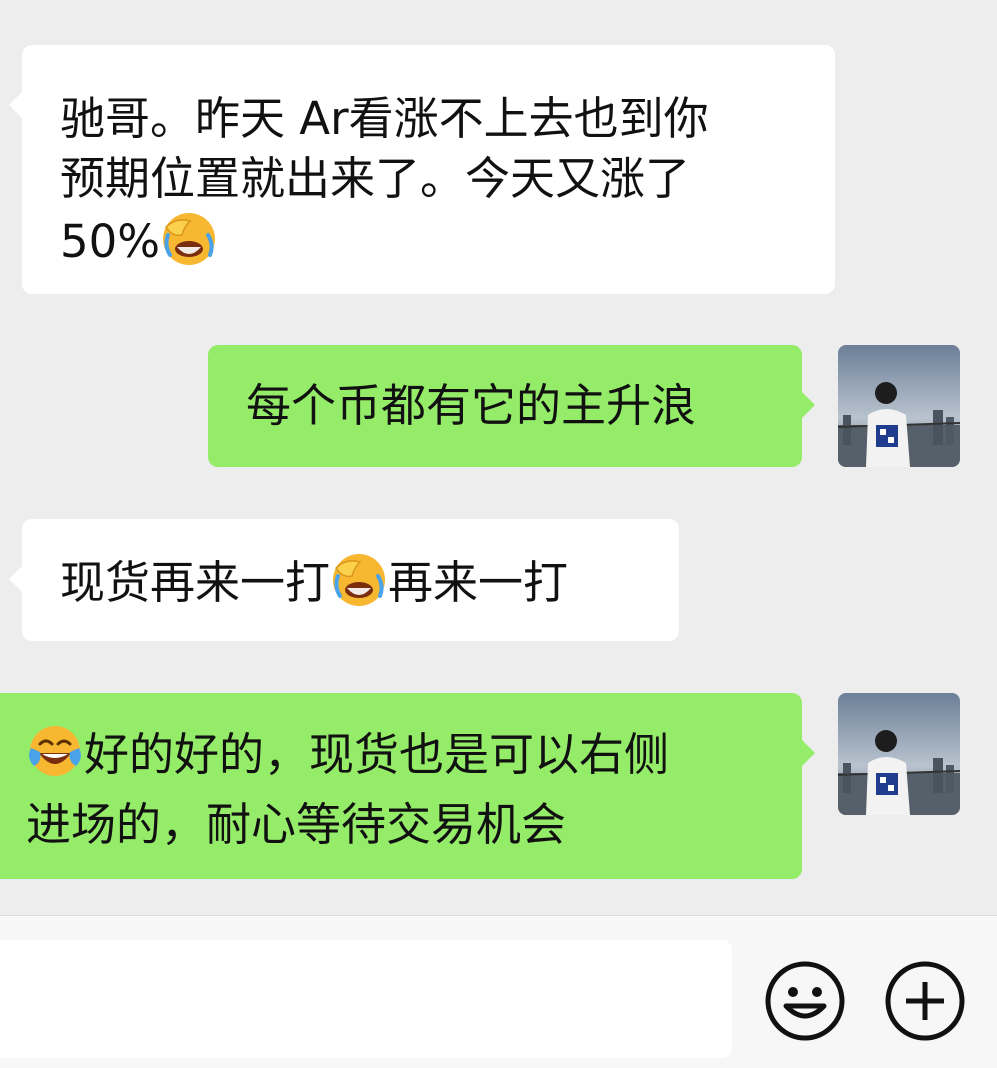 This screenshot has width=997, height=1068. I want to click on incoming-message-bubble: 现货再来一打 再来一打, so click(344, 580).